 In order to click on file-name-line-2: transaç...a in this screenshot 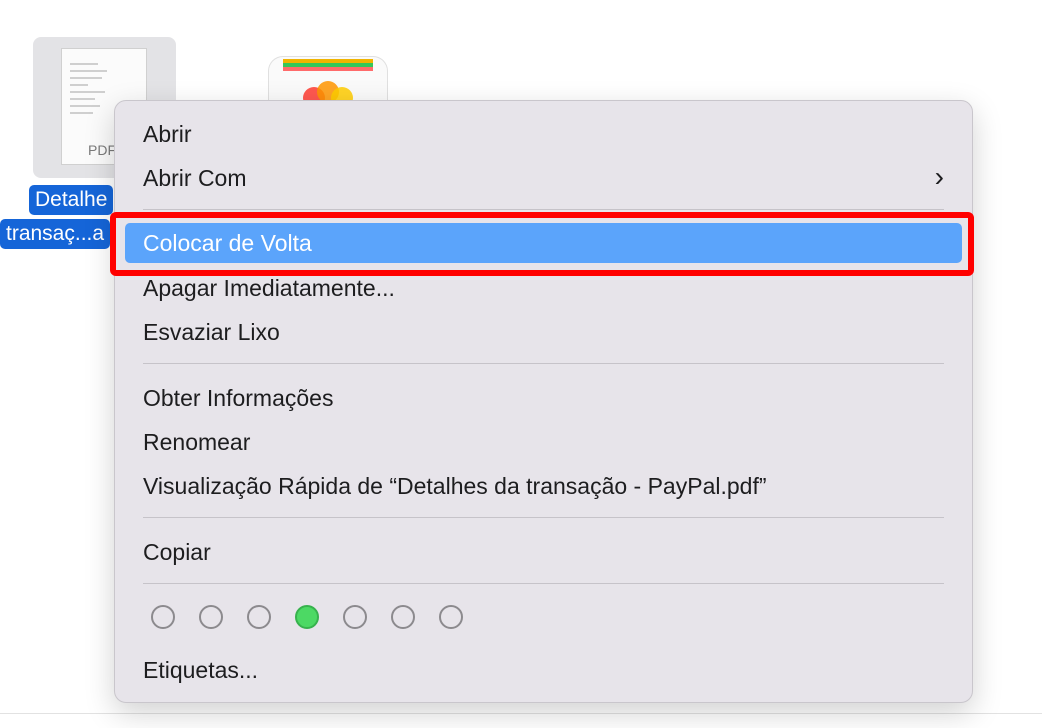, I will do `click(55, 234)`.